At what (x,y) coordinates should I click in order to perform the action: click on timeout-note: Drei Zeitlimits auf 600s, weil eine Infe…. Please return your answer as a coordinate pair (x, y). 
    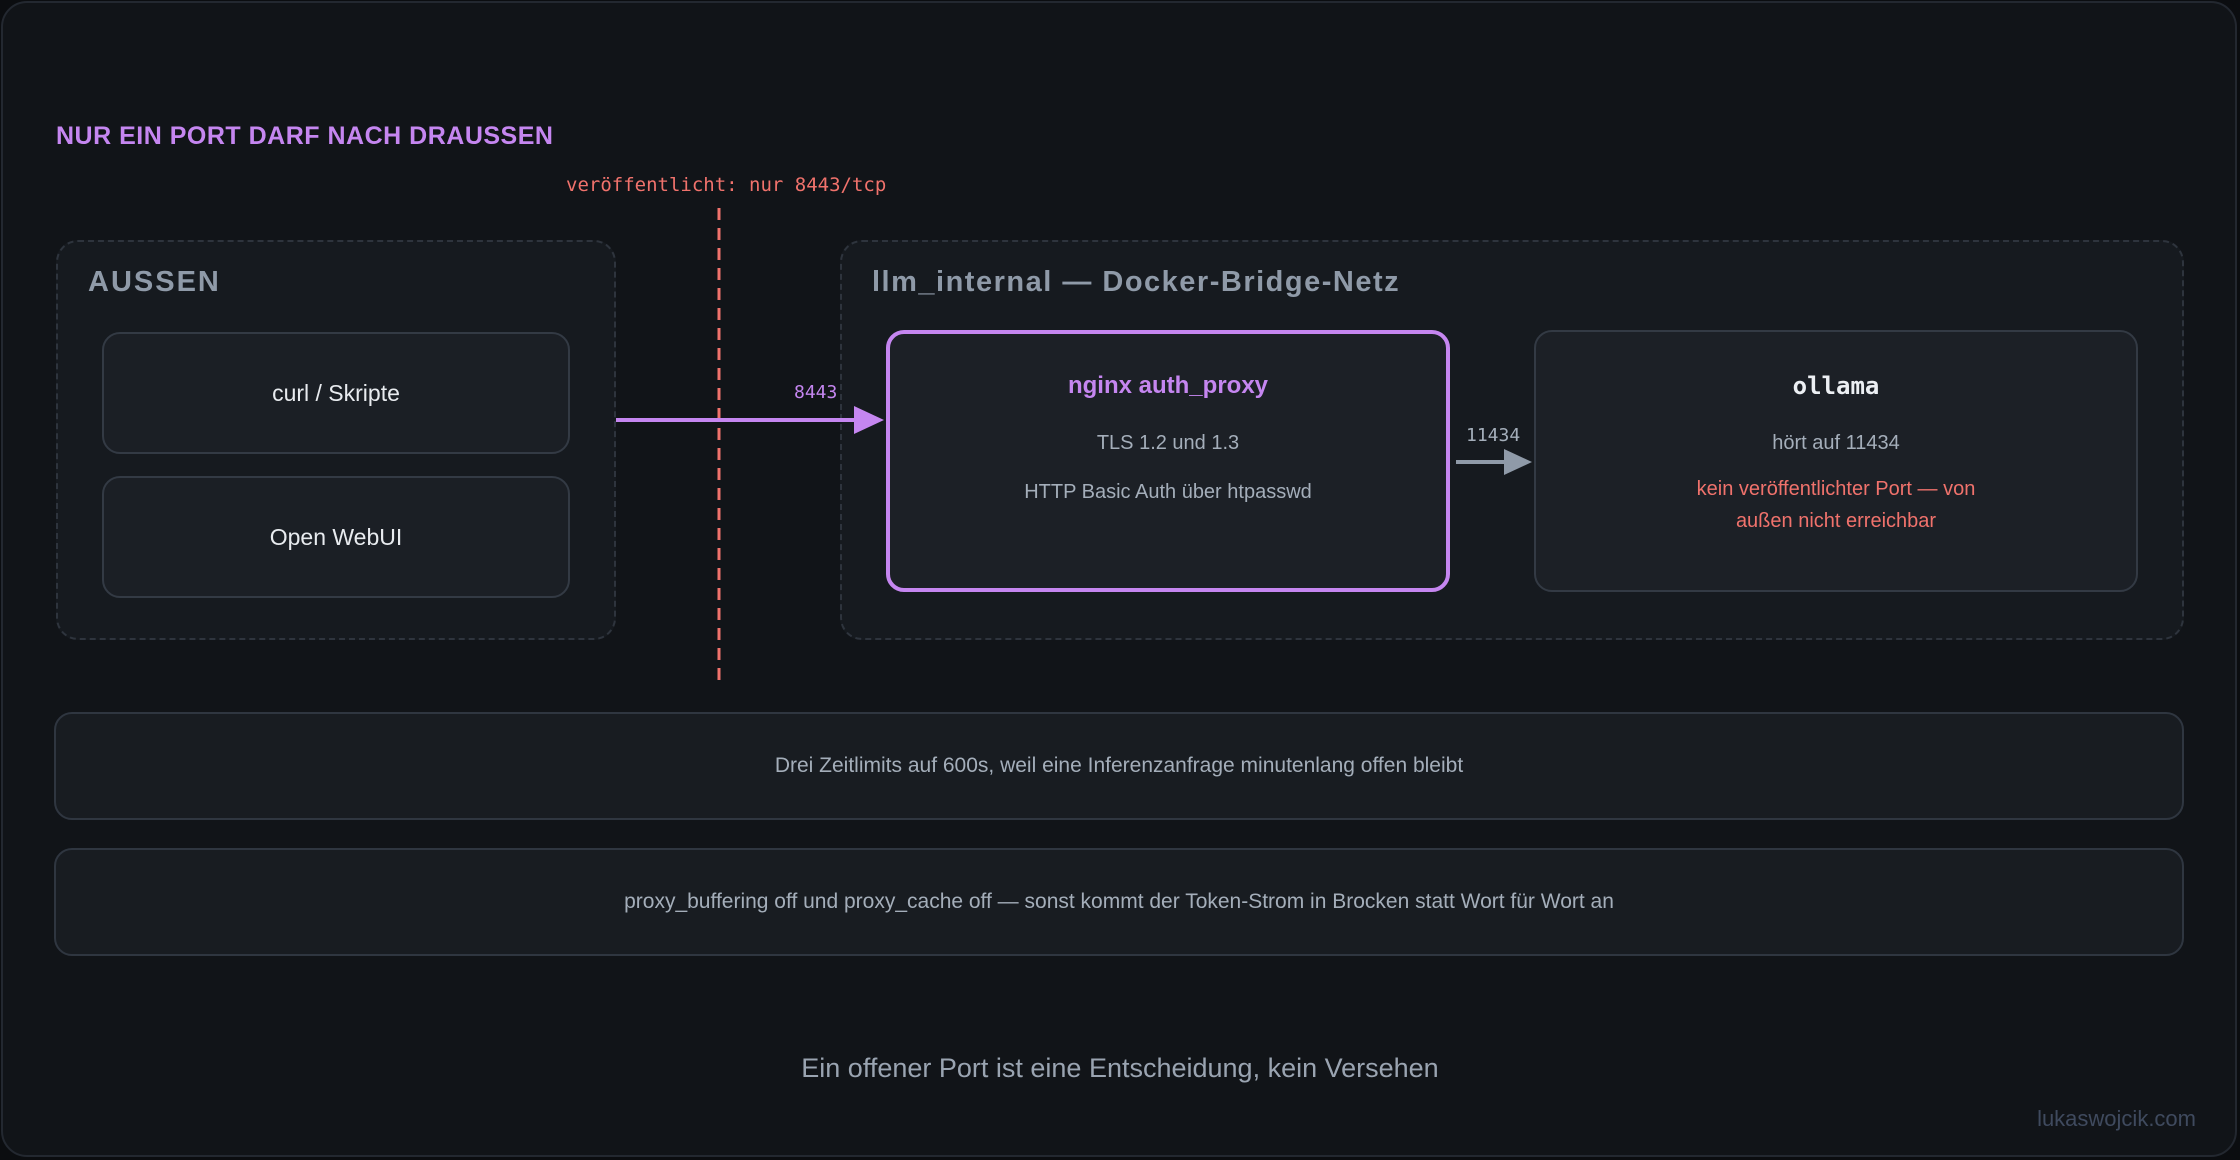
    Looking at the image, I should click on (1119, 766).